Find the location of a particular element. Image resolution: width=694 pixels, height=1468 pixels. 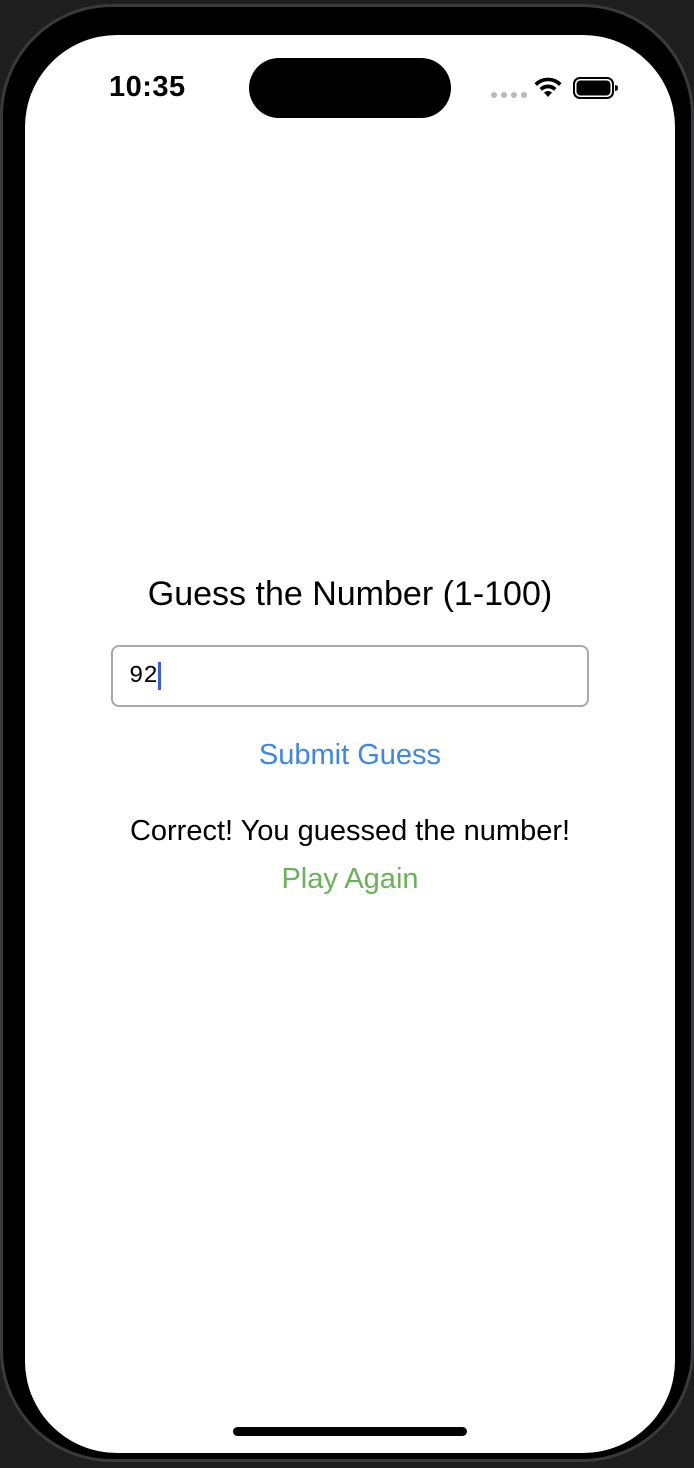

guess-input-value: 92 is located at coordinates (143, 676).